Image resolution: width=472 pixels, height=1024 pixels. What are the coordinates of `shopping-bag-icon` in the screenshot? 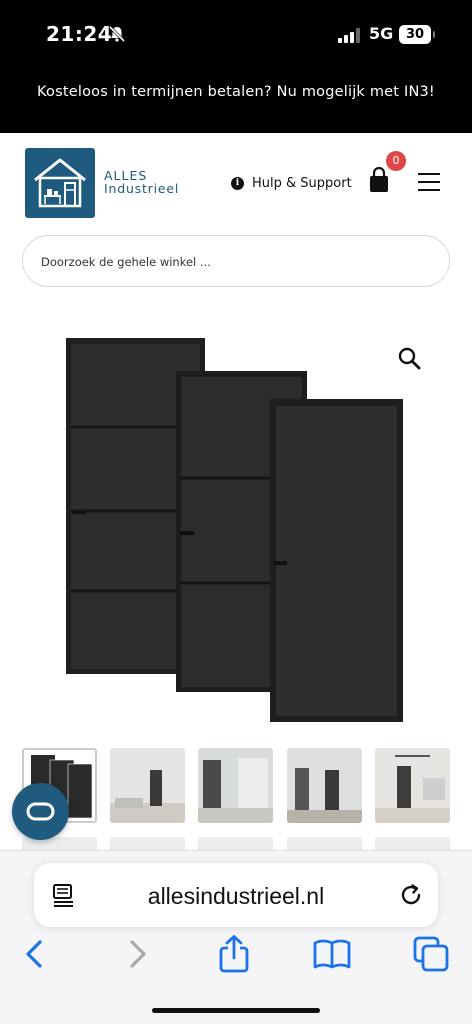 It's located at (379, 180).